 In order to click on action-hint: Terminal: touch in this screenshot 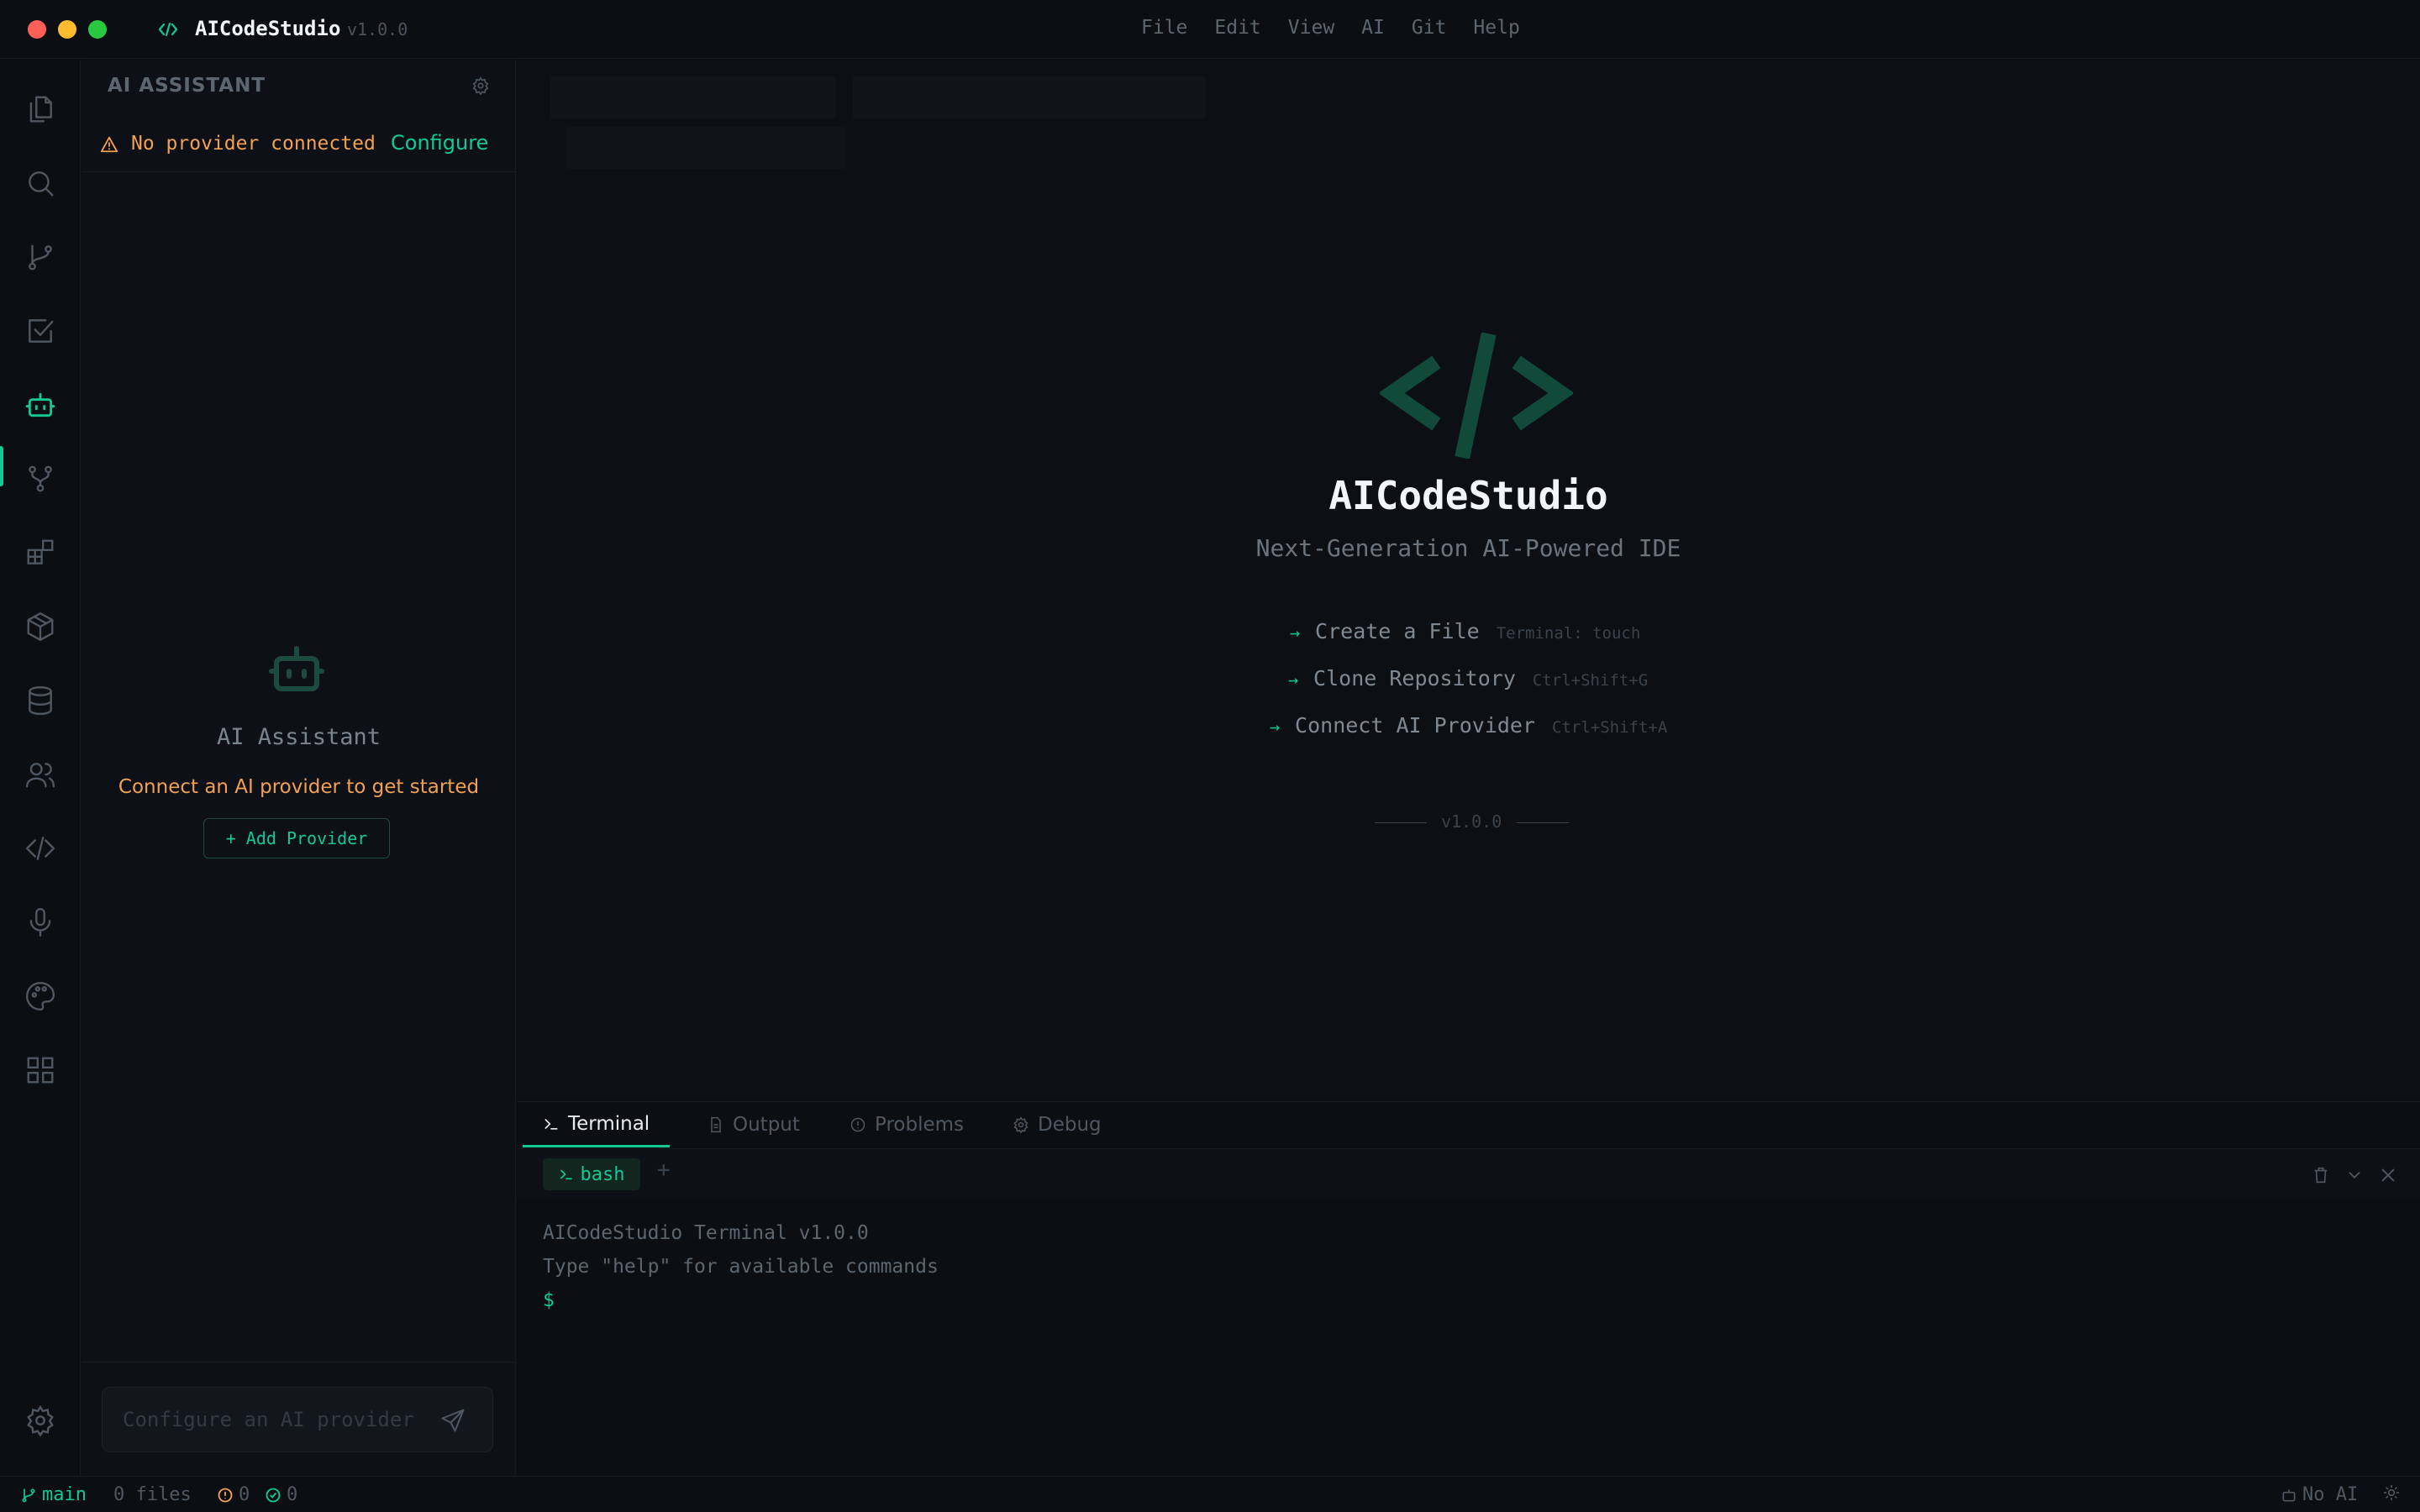, I will do `click(1568, 633)`.